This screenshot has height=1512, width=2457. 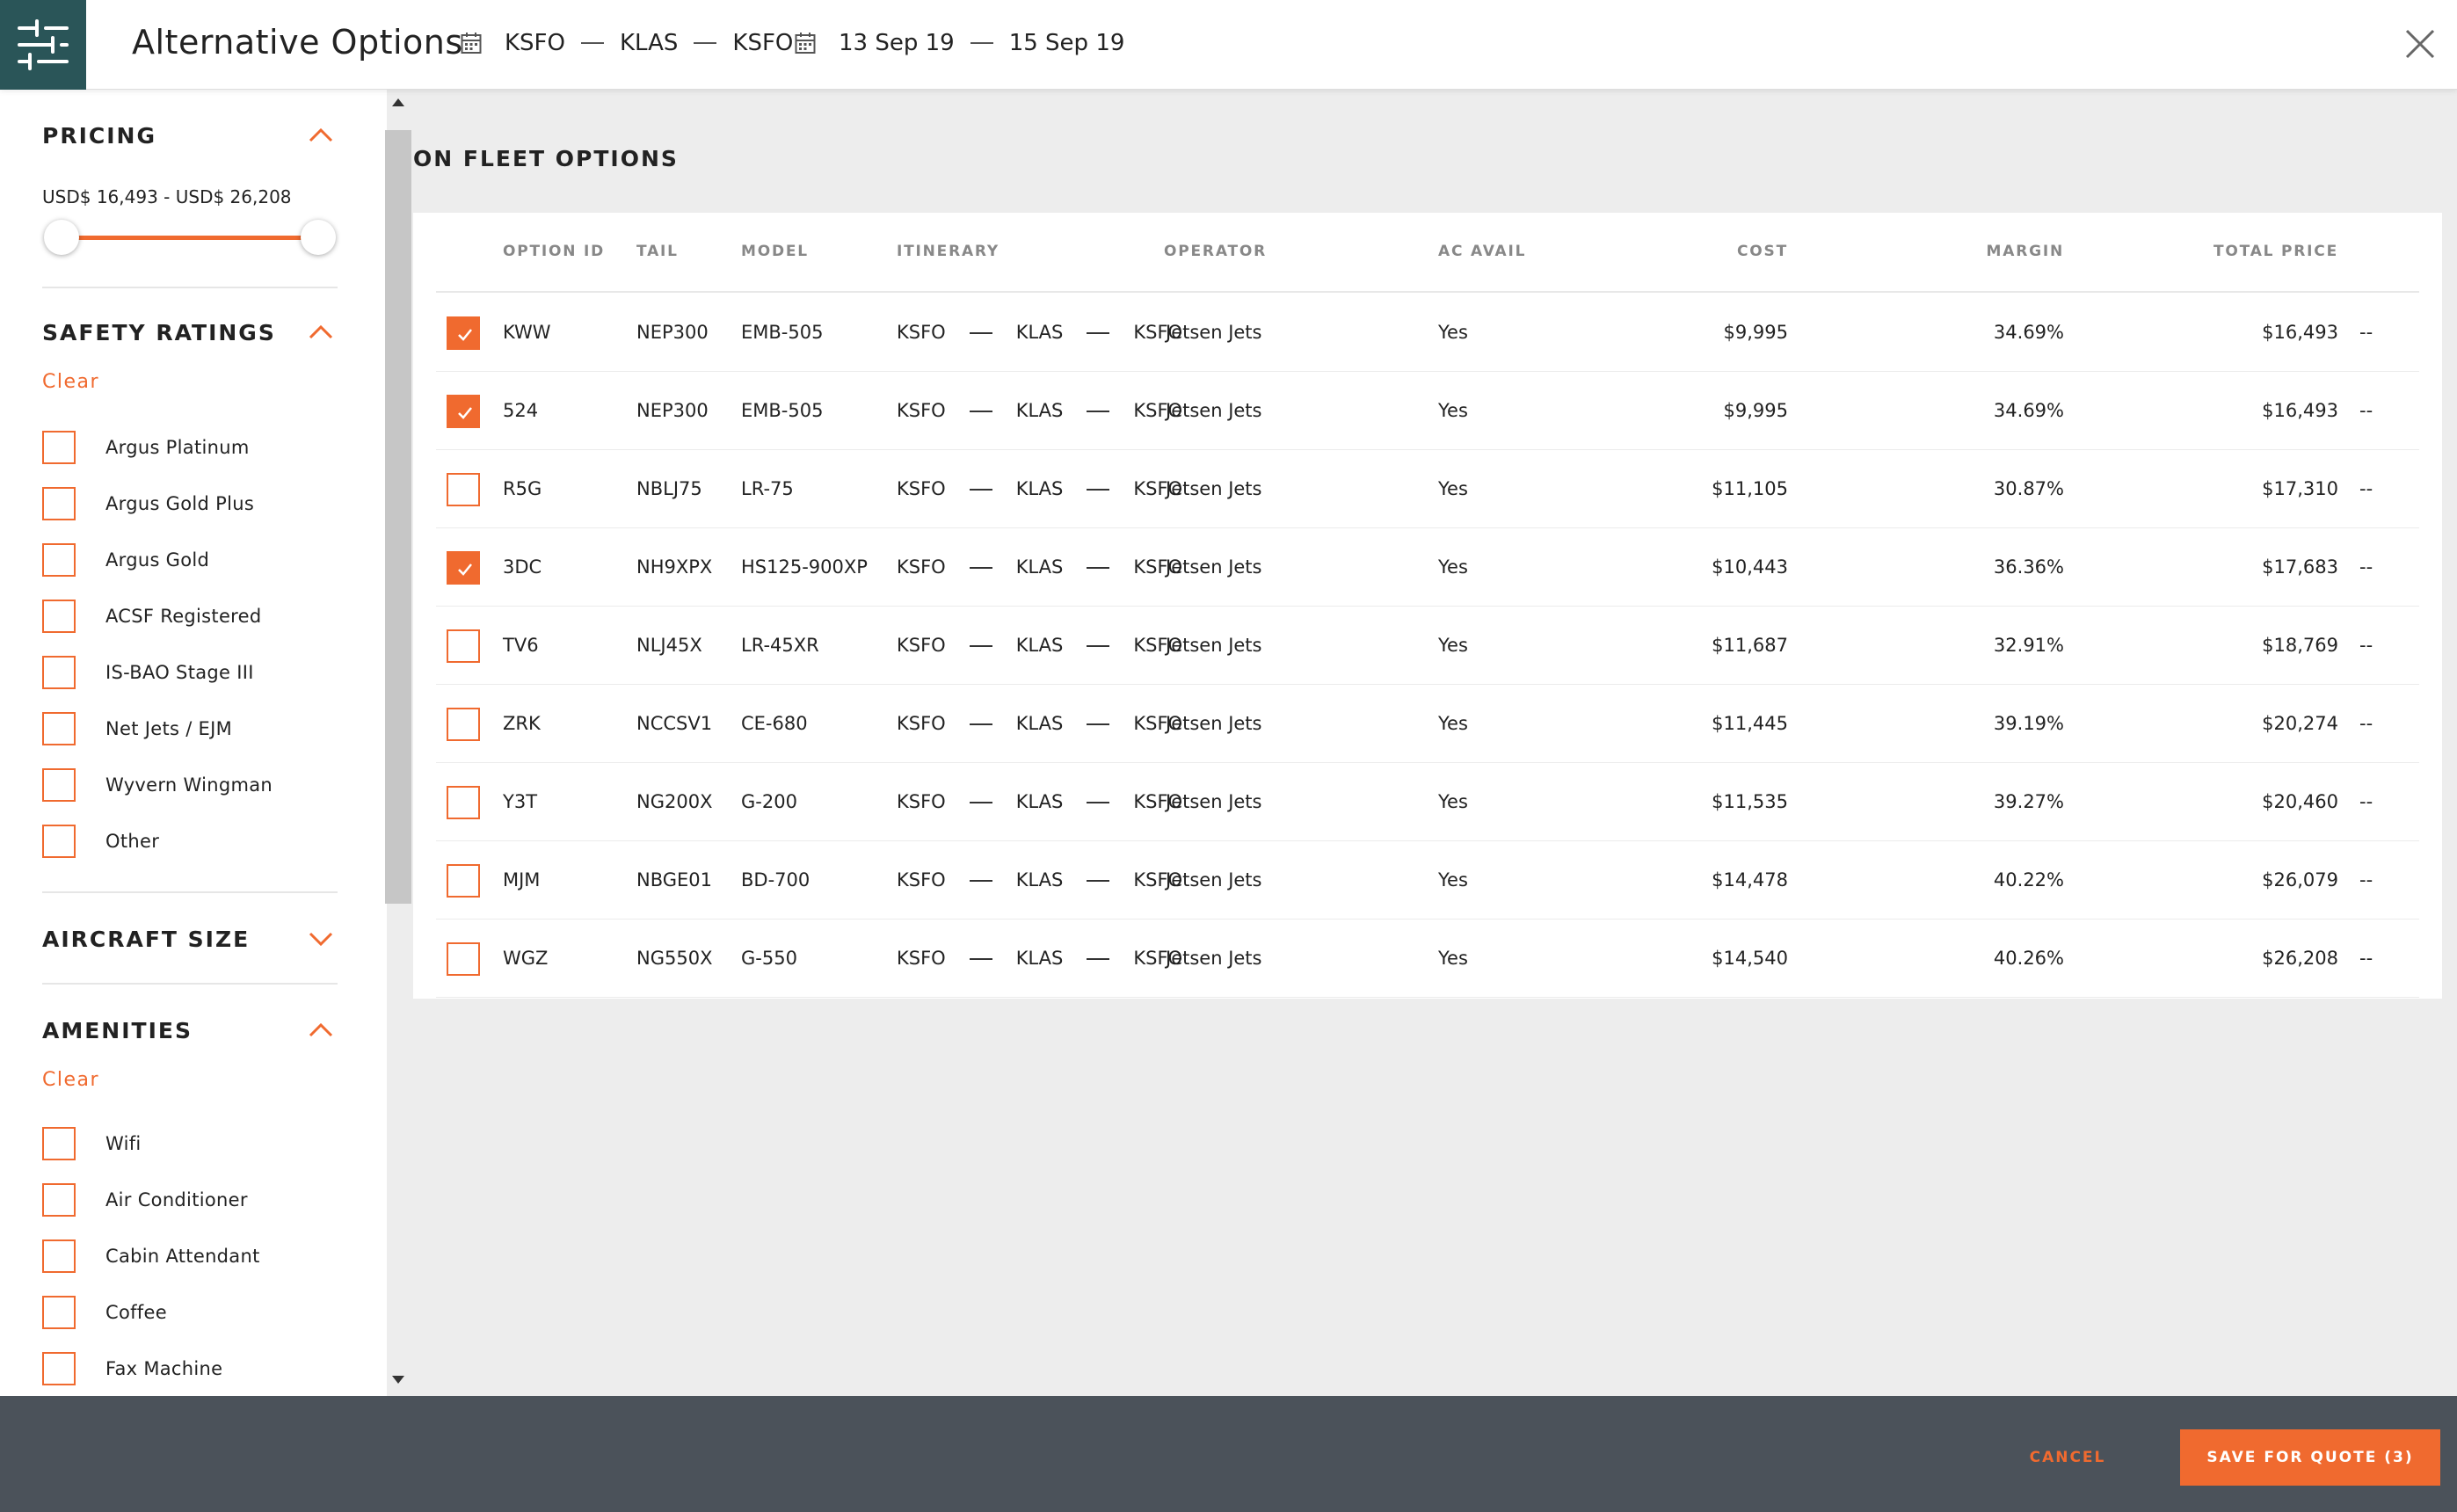 I want to click on price-slider-min-handle, so click(x=62, y=237).